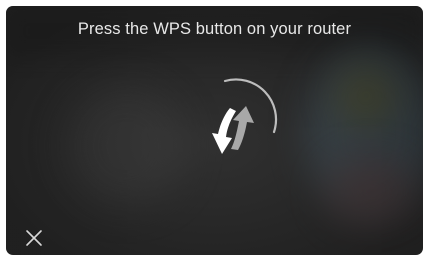  What do you see at coordinates (245, 116) in the screenshot?
I see `wps-sync-icon` at bounding box center [245, 116].